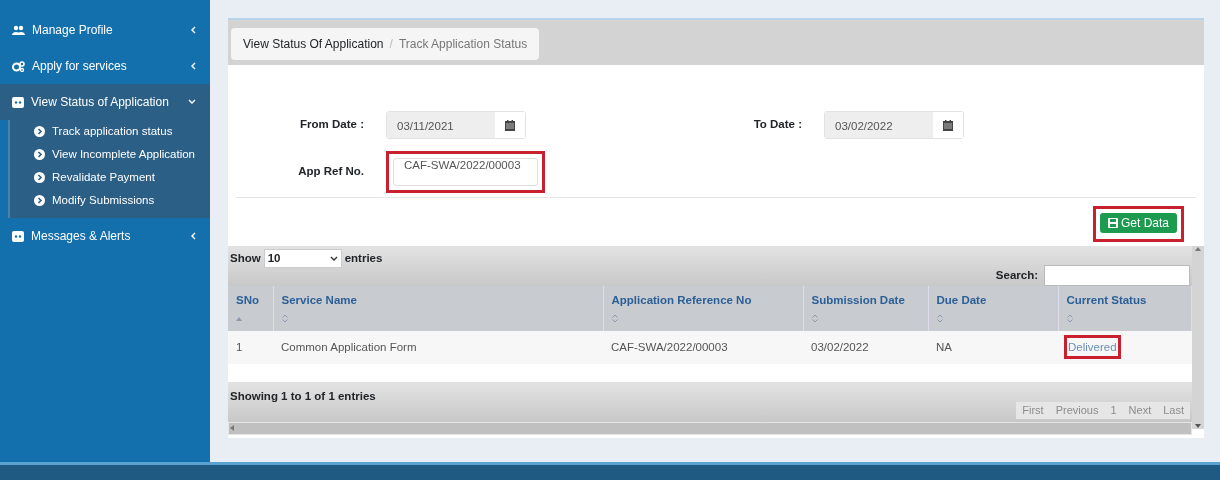 The height and width of the screenshot is (480, 1220). I want to click on input-field: CAF-SWA/2022/00003, so click(465, 172).